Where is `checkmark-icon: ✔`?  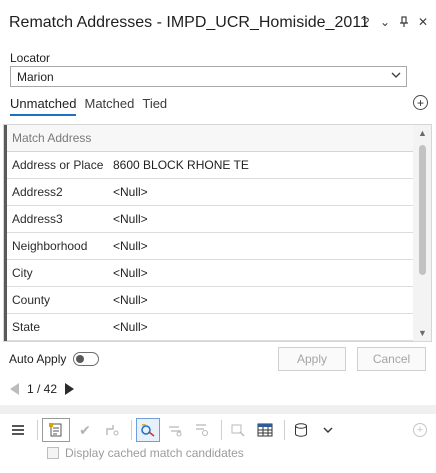 checkmark-icon: ✔ is located at coordinates (85, 430).